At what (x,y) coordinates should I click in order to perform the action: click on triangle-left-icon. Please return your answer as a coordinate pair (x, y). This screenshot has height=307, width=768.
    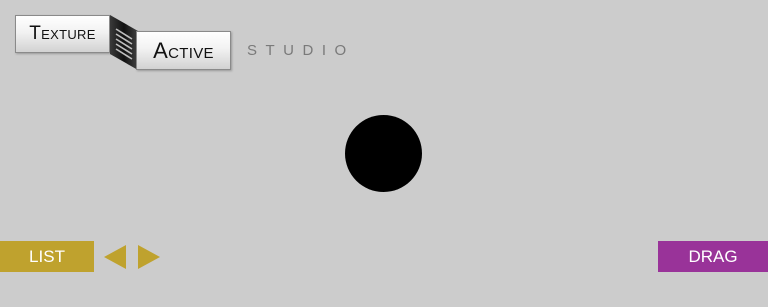
    Looking at the image, I should click on (115, 257).